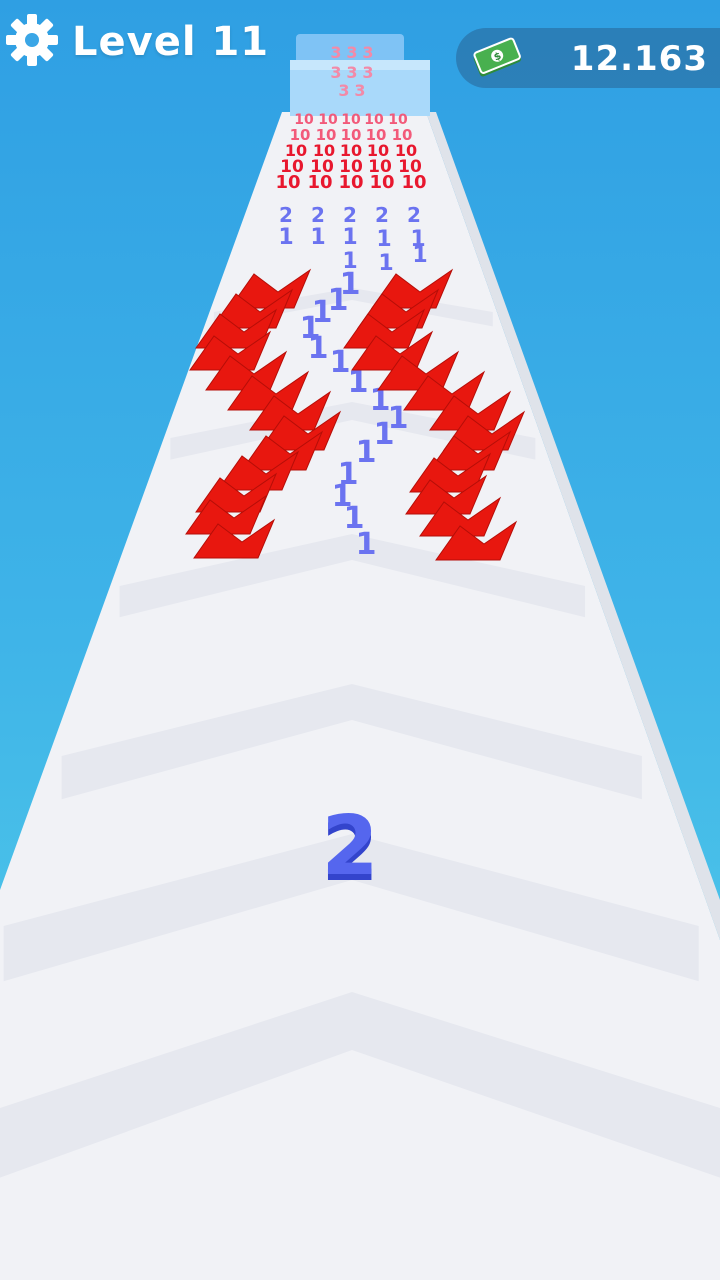 Image resolution: width=720 pixels, height=1280 pixels. Describe the element at coordinates (349, 846) in the screenshot. I see `player-number-face: 2` at that location.